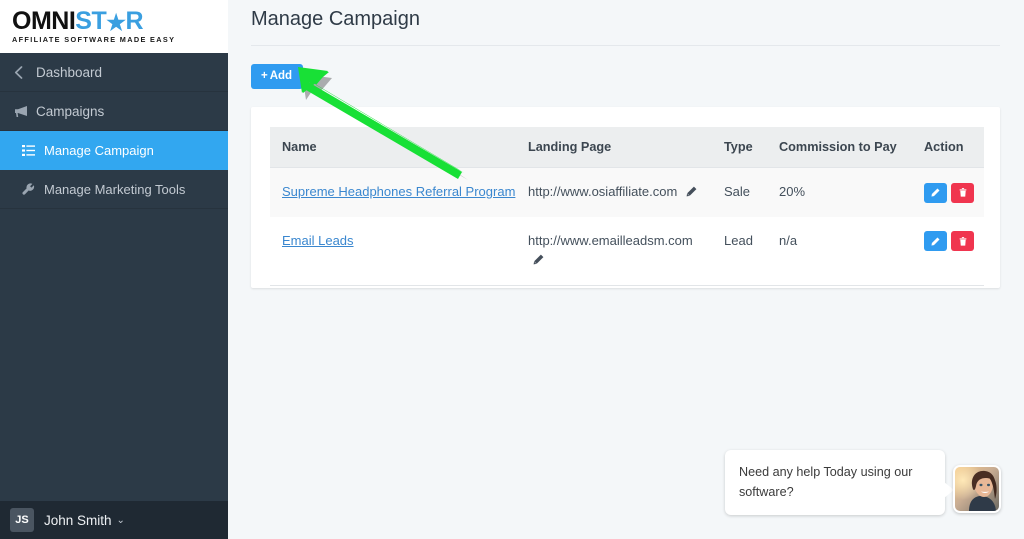 The image size is (1024, 539). Describe the element at coordinates (398, 191) in the screenshot. I see `campaign-name-link: Supreme Headphones Referral Program` at that location.